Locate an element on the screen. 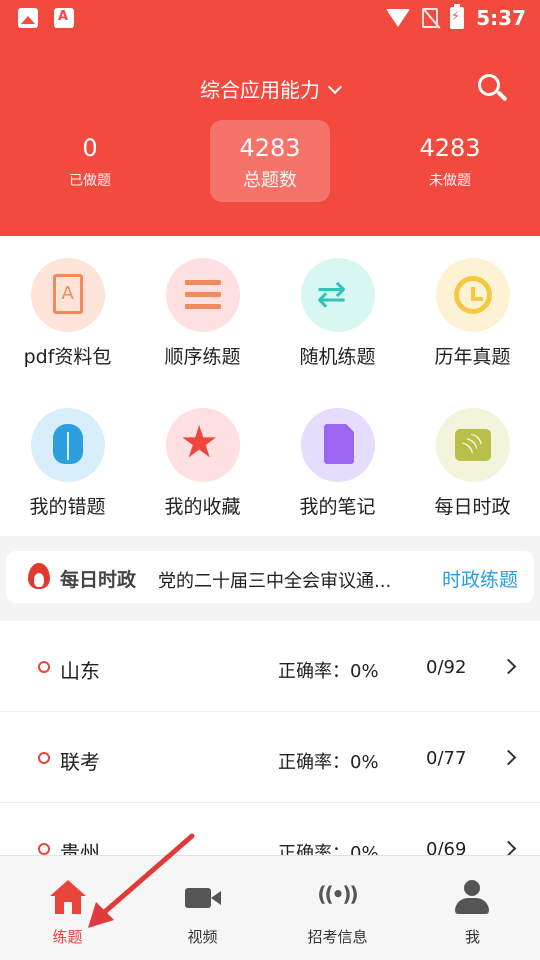 This screenshot has width=540, height=960. stat-done: 0 已做题 is located at coordinates (90, 161).